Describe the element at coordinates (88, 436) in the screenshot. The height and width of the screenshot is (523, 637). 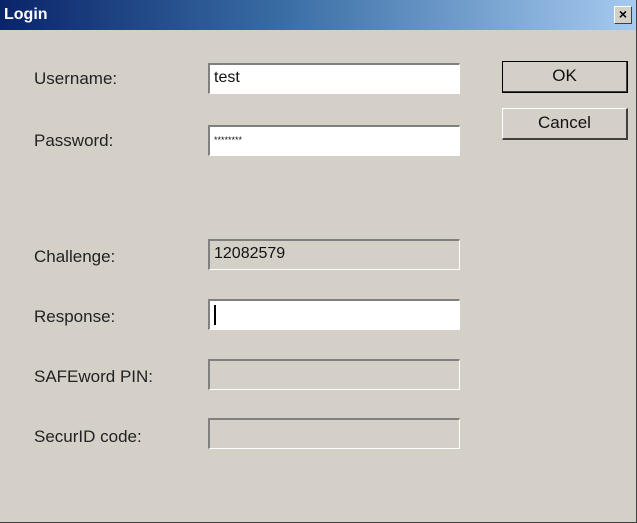
I see `securid-code-label: SecurID code:` at that location.